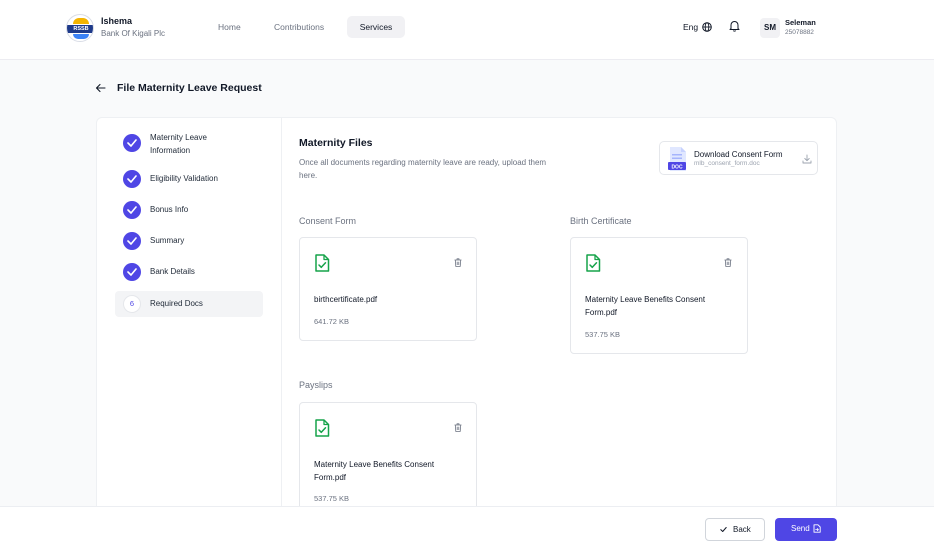 Image resolution: width=934 pixels, height=548 pixels. I want to click on doc-file-icon: DOC, so click(677, 159).